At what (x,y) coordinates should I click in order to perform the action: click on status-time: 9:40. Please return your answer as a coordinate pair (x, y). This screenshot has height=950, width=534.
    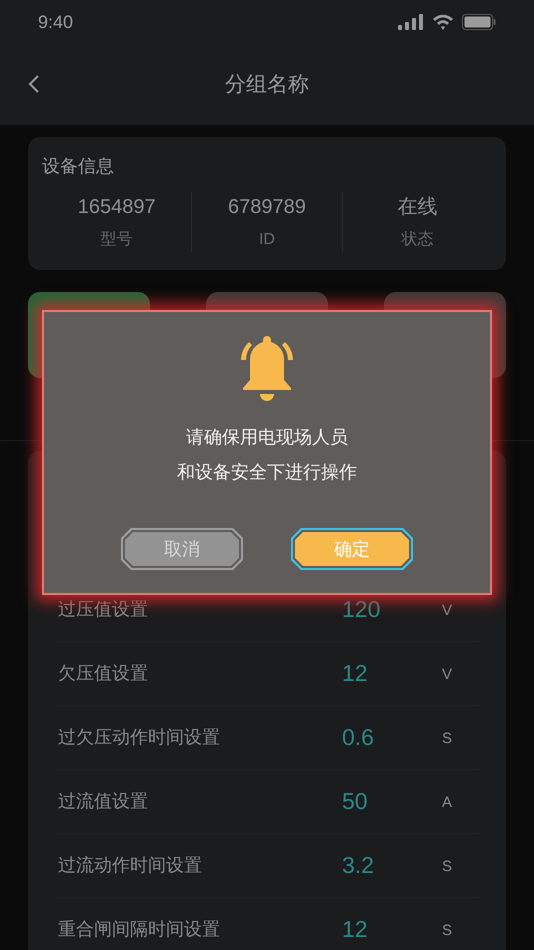
    Looking at the image, I should click on (56, 22).